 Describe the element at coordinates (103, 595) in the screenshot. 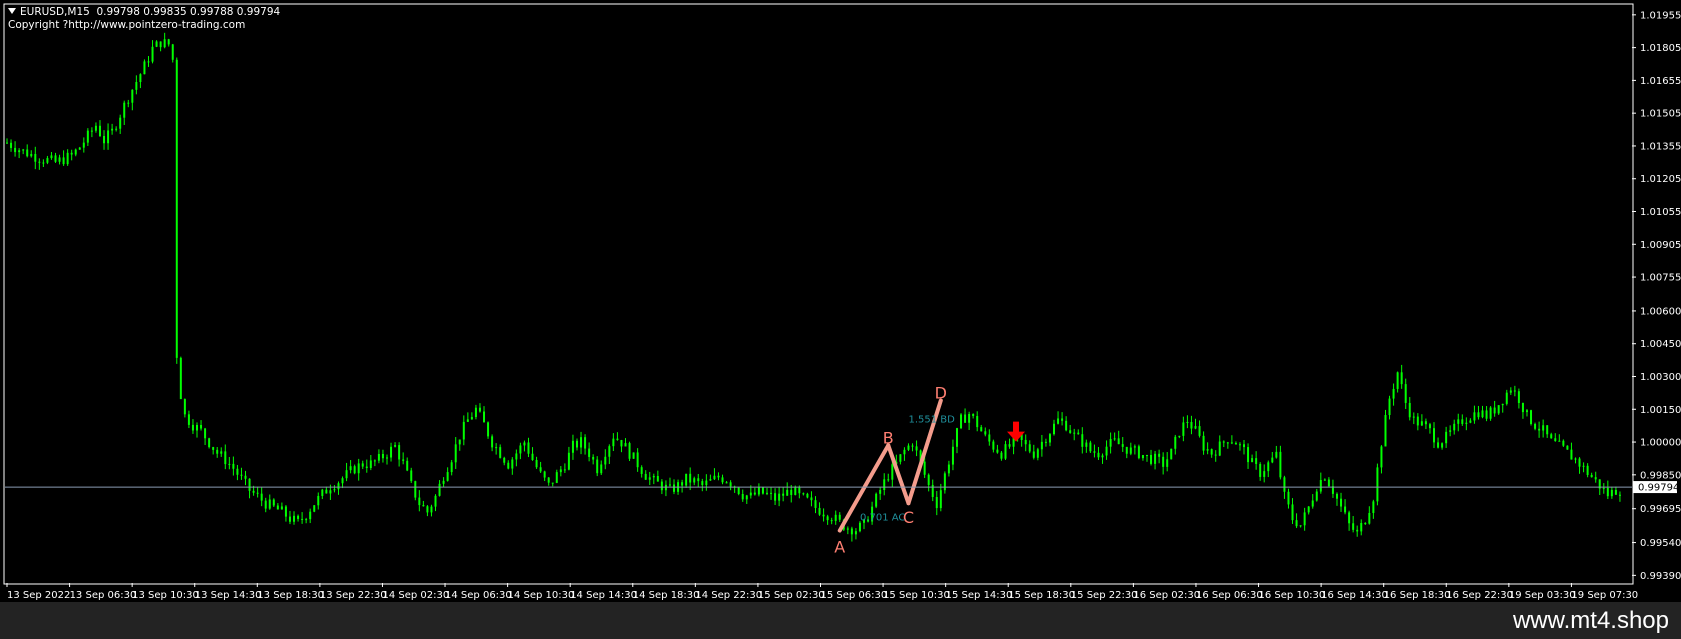

I see `x-tick-label: 13 Sep 06:30` at that location.